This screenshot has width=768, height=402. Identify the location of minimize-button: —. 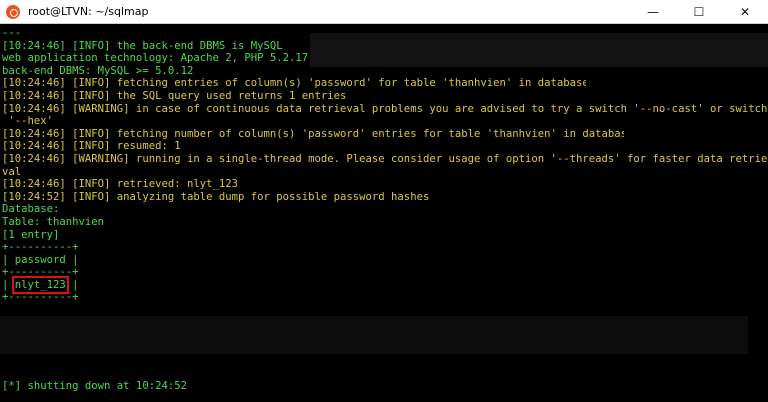
(653, 12).